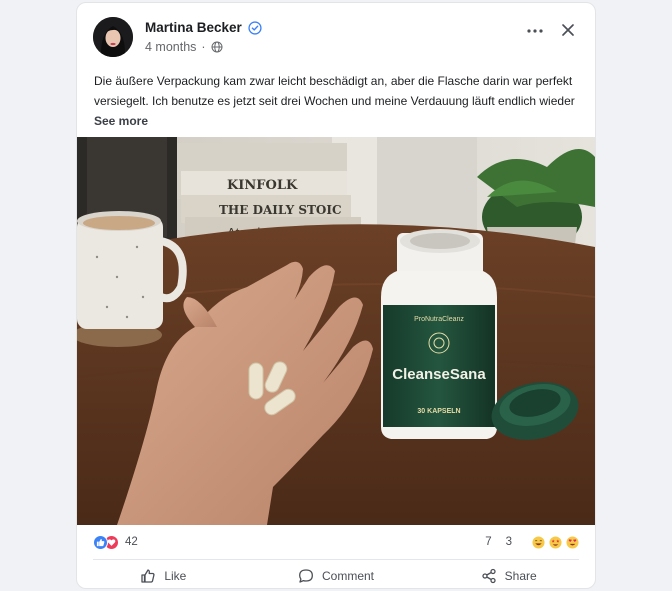  Describe the element at coordinates (439, 319) in the screenshot. I see `bottle-brand-label: ProNutraCleanz` at that location.